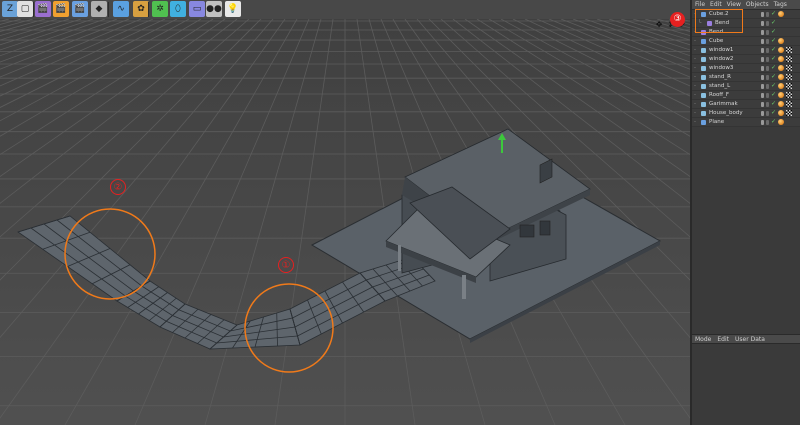 This screenshot has height=425, width=800. Describe the element at coordinates (720, 77) in the screenshot. I see `object-name: stand_R` at that location.